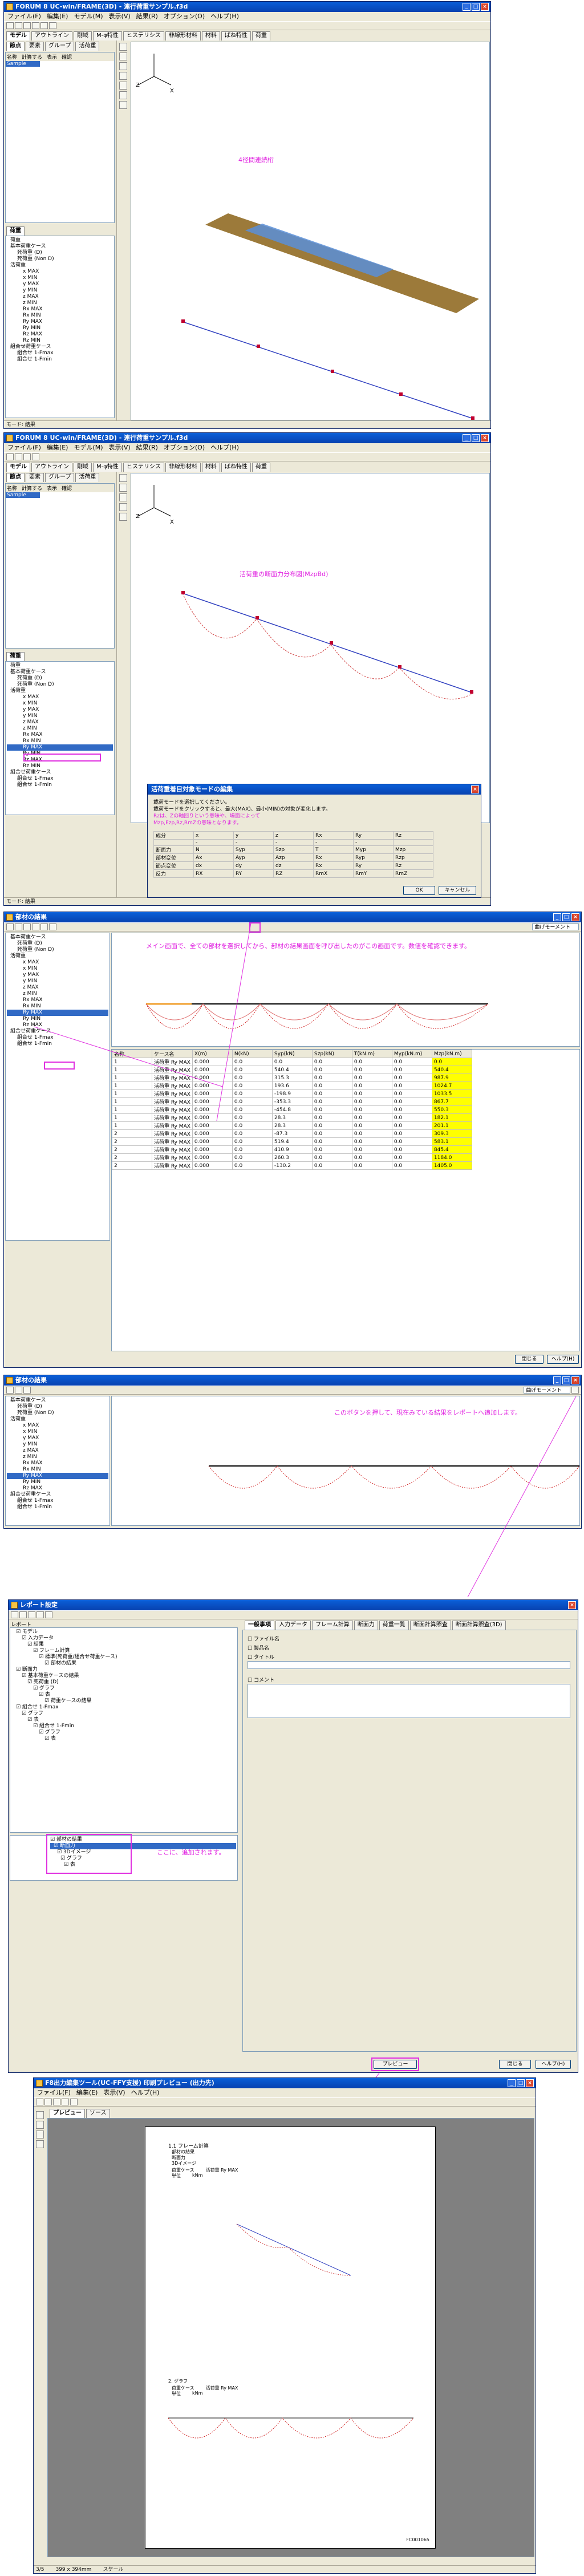  Describe the element at coordinates (123, 1645) in the screenshot. I see `report-tree-item: ☑ 結果` at that location.